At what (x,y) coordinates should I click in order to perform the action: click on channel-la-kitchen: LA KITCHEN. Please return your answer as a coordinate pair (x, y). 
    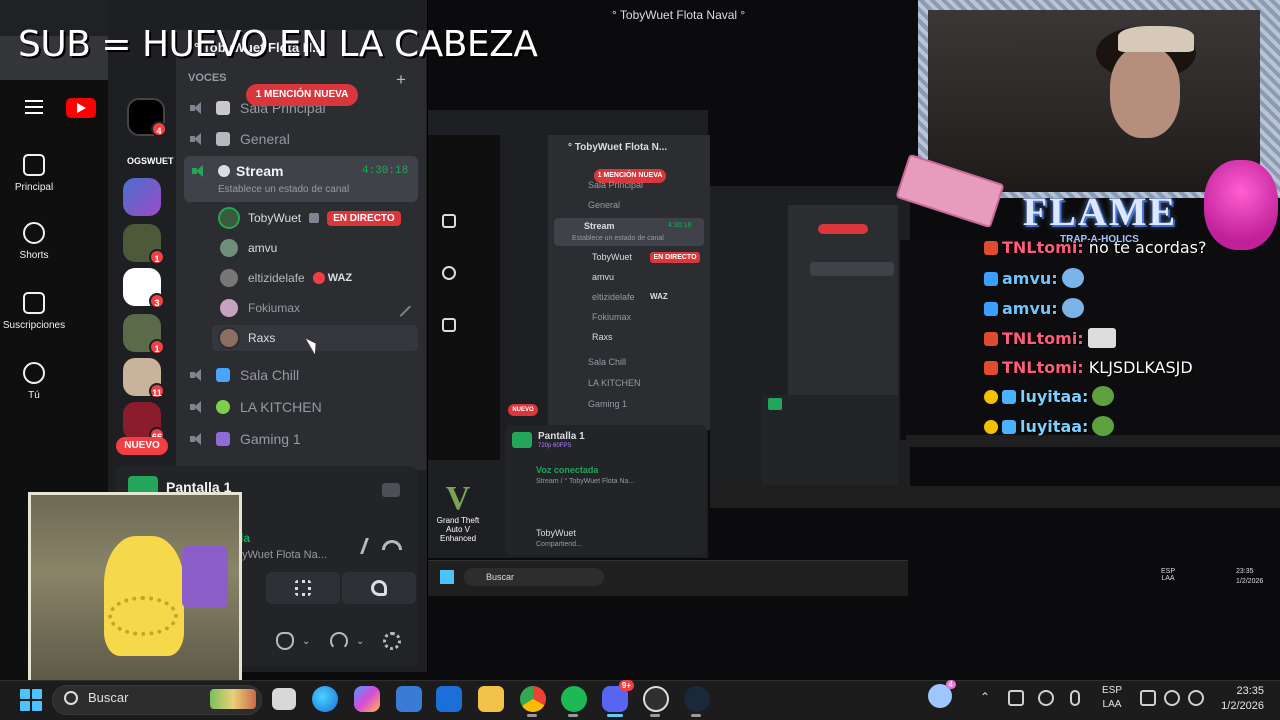
    Looking at the image, I should click on (256, 407).